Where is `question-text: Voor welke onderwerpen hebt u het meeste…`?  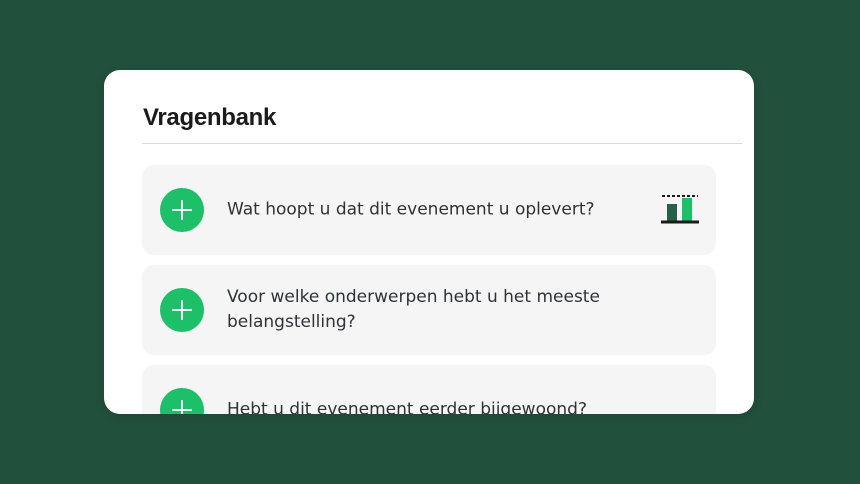
question-text: Voor welke onderwerpen hebt u het meeste… is located at coordinates (413, 309).